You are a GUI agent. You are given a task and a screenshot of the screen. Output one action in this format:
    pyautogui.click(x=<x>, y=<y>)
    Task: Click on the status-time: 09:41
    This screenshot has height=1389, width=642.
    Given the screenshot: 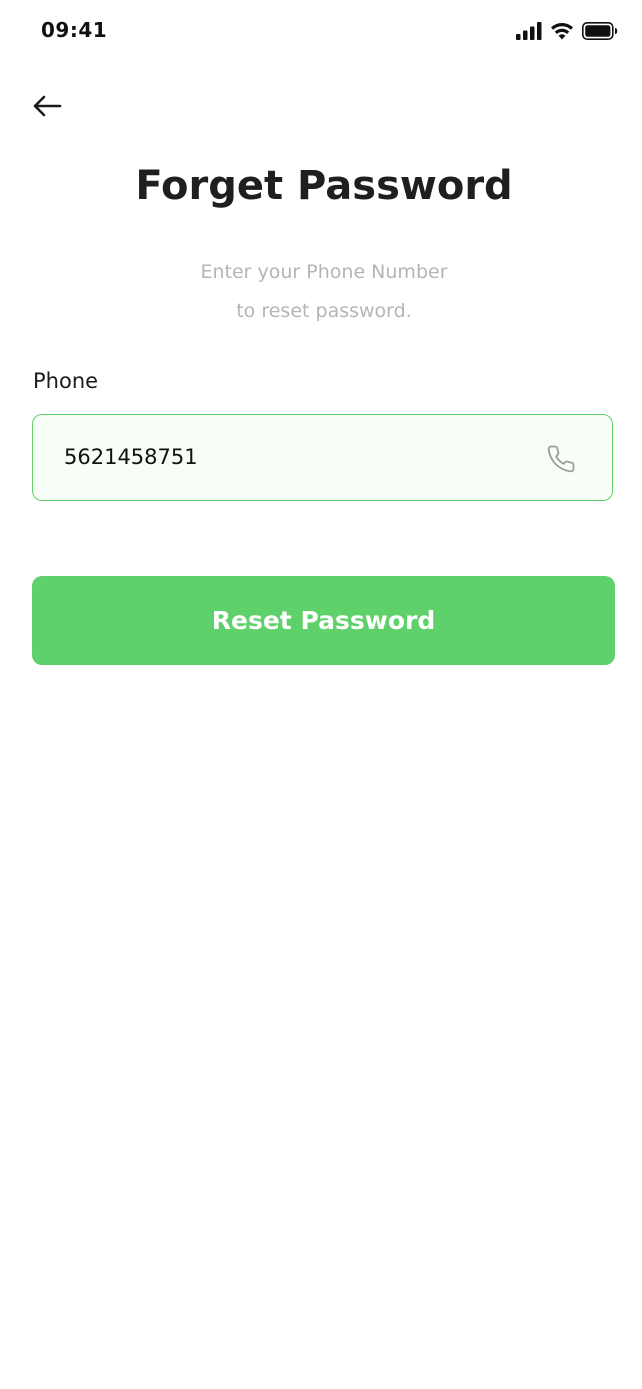 What is the action you would take?
    pyautogui.click(x=74, y=30)
    